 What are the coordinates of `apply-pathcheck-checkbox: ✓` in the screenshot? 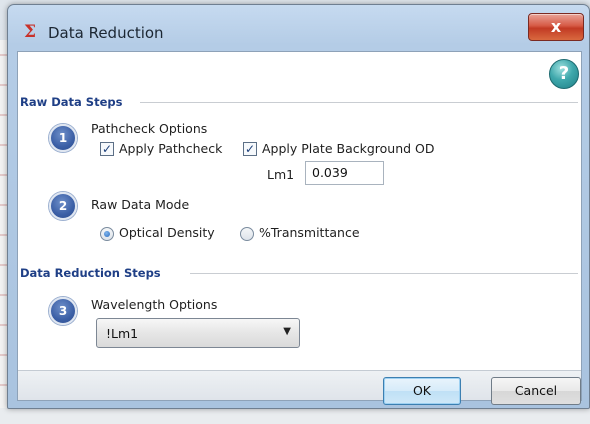 It's located at (107, 149).